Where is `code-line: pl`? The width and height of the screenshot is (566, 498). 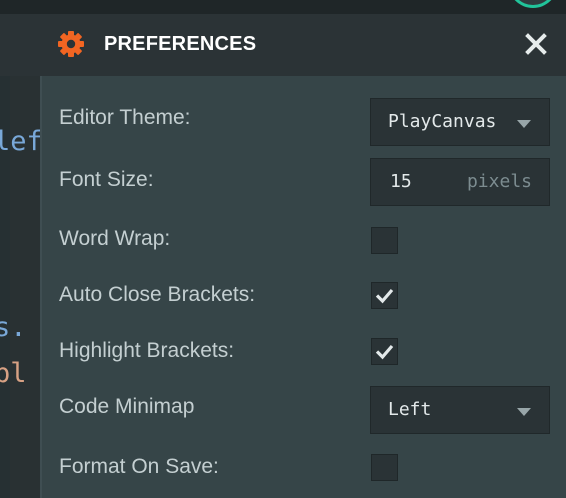 code-line: pl is located at coordinates (13, 373).